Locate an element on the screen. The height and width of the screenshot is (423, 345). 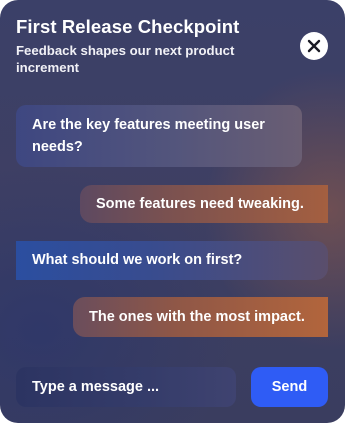
message-input is located at coordinates (126, 387).